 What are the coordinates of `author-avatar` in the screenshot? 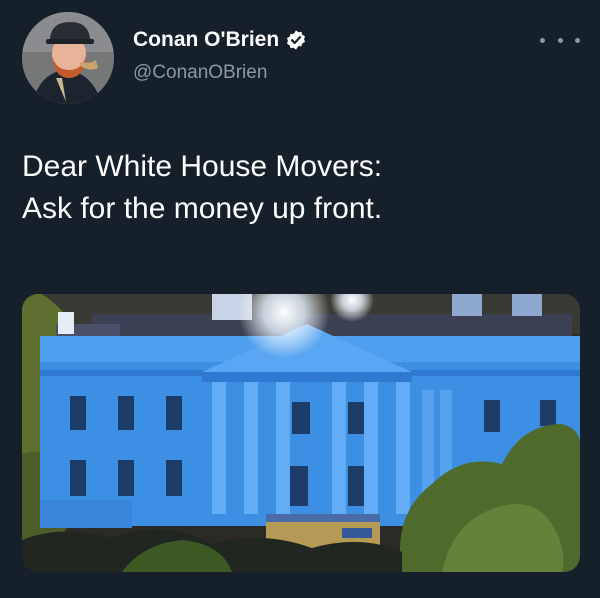 It's located at (68, 58).